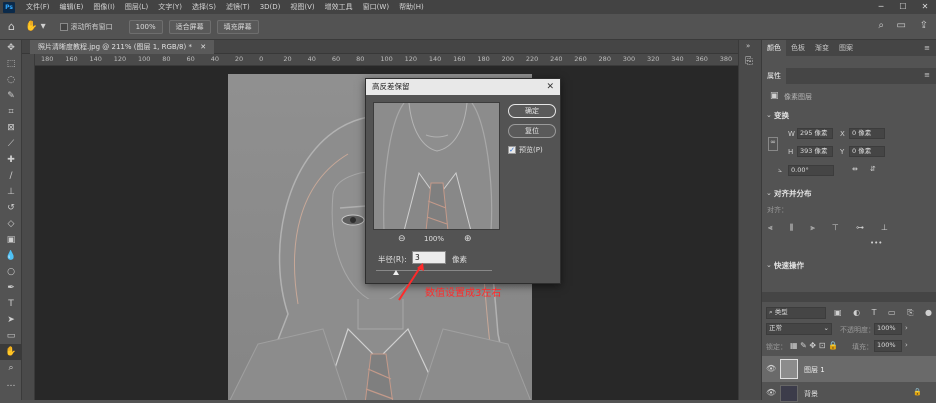  Describe the element at coordinates (833, 345) in the screenshot. I see `lock-all-icon: 🔒` at that location.